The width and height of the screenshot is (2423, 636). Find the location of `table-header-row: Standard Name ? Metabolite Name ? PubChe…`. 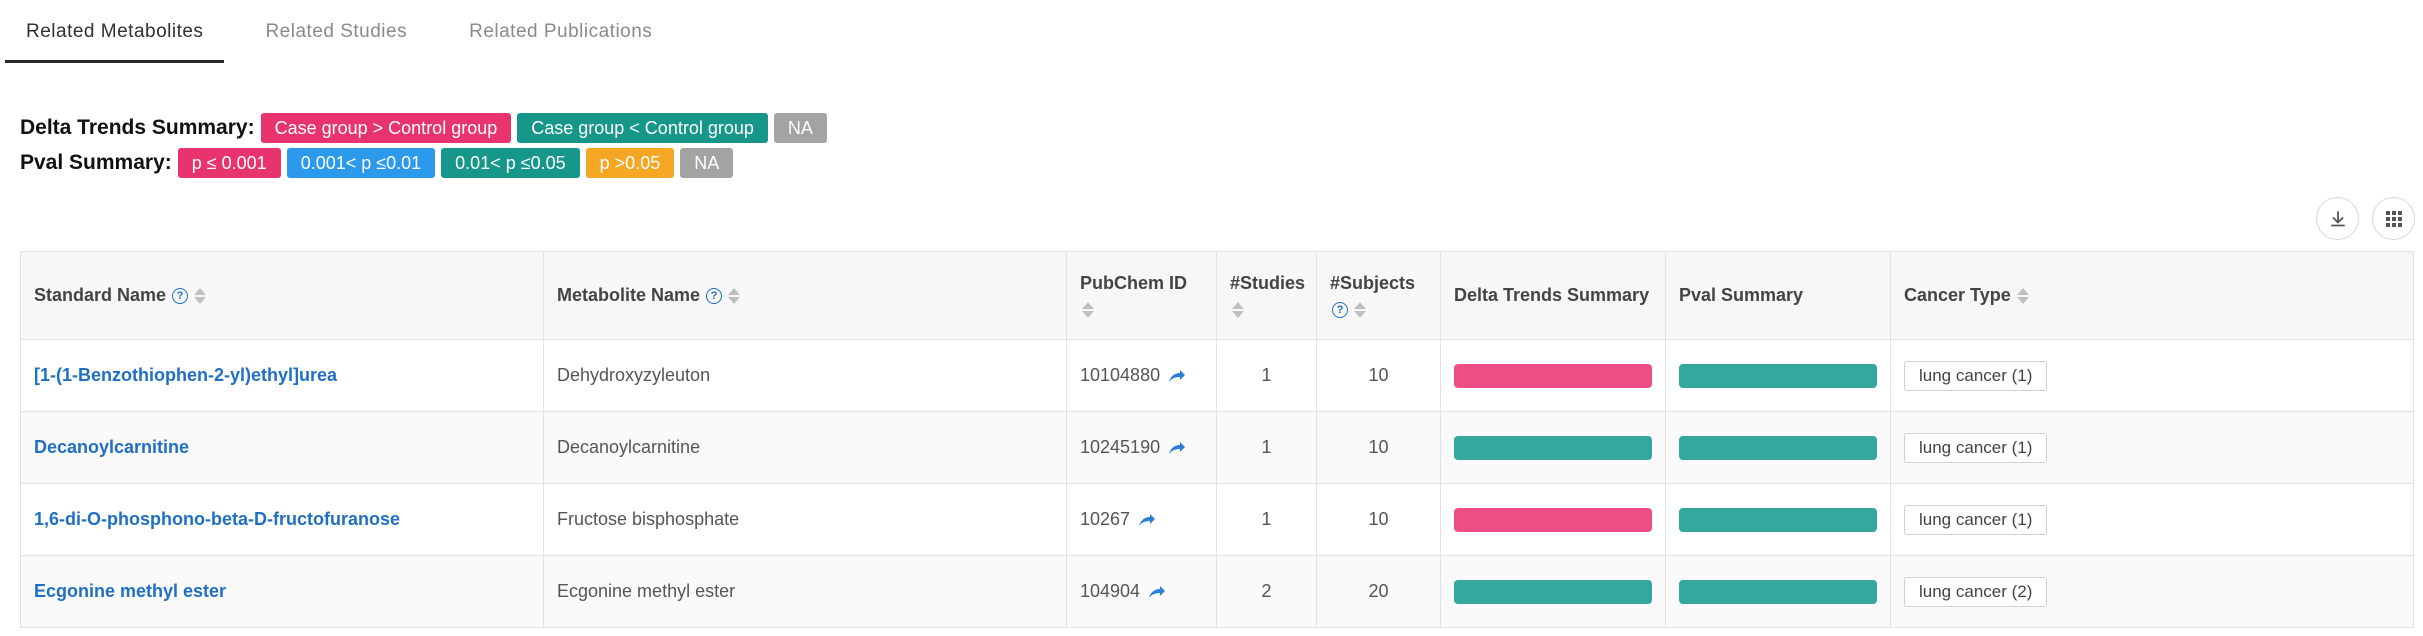

table-header-row: Standard Name ? Metabolite Name ? PubChe… is located at coordinates (1217, 296).